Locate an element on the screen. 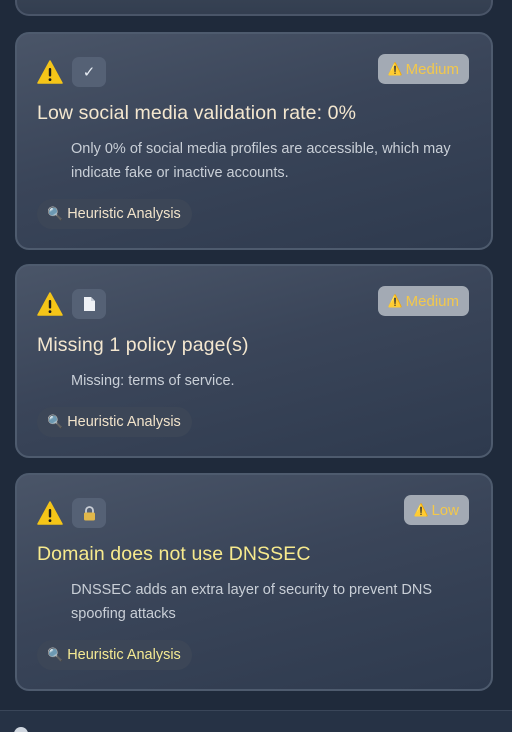 This screenshot has width=512, height=732. checkmark-icon: ✓ is located at coordinates (89, 72).